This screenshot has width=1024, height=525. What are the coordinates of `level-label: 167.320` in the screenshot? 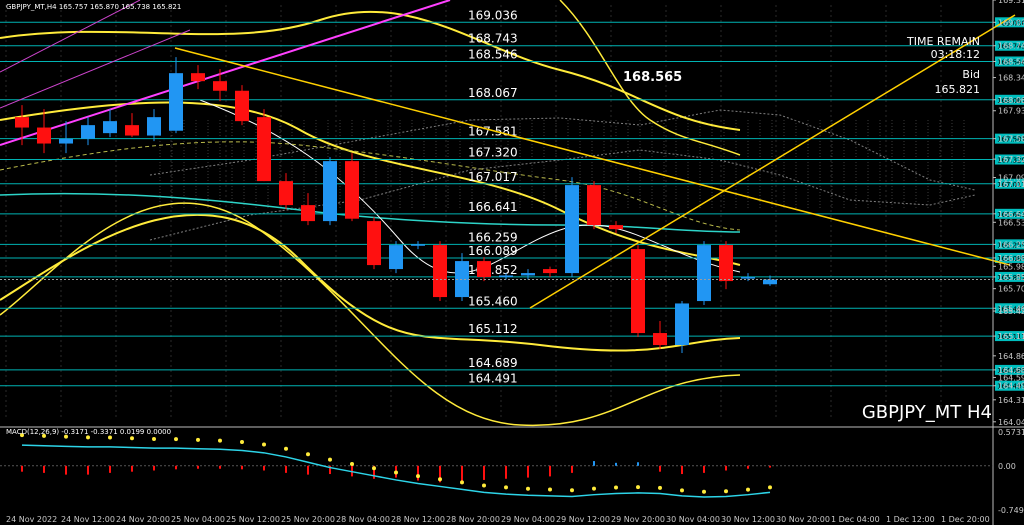 It's located at (493, 153).